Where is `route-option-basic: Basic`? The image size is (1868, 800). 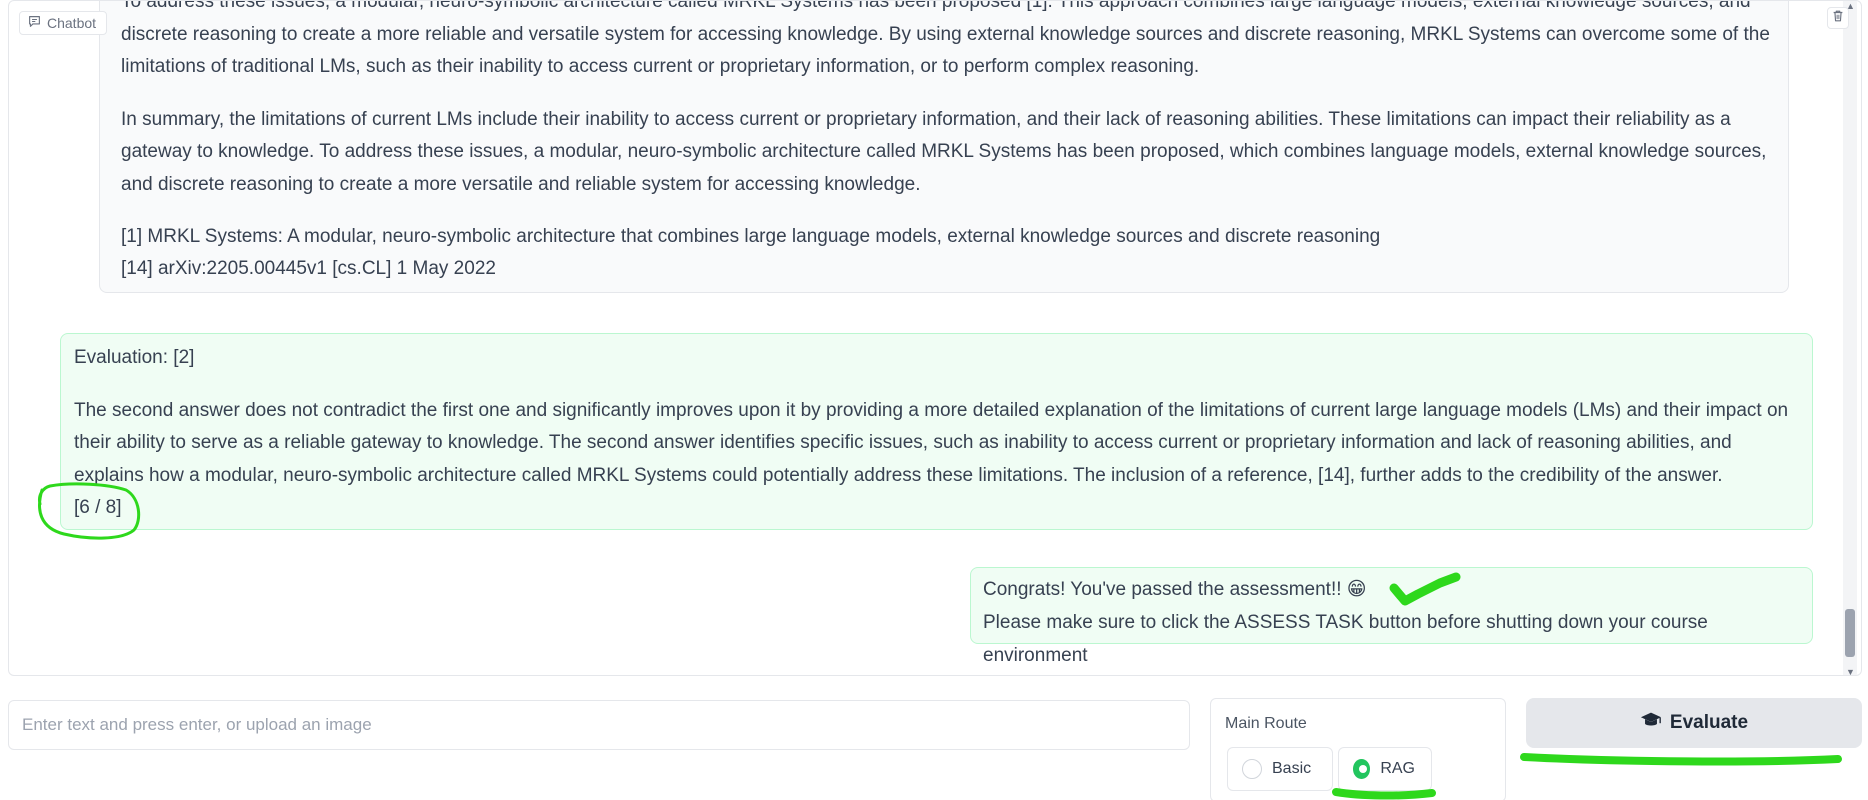 route-option-basic: Basic is located at coordinates (1280, 769).